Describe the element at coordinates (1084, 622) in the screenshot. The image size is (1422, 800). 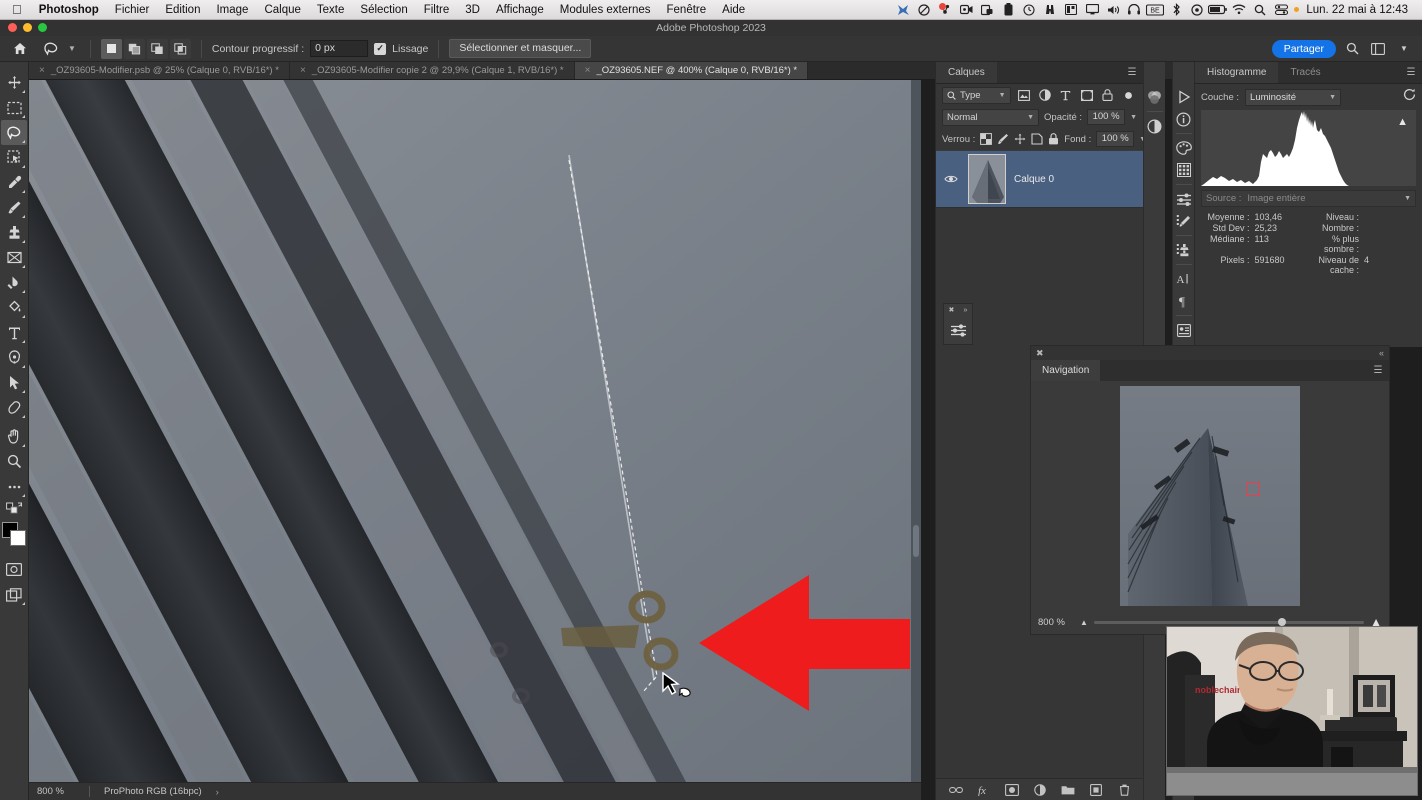
I see `zoom-out-small-icon: ▲` at that location.